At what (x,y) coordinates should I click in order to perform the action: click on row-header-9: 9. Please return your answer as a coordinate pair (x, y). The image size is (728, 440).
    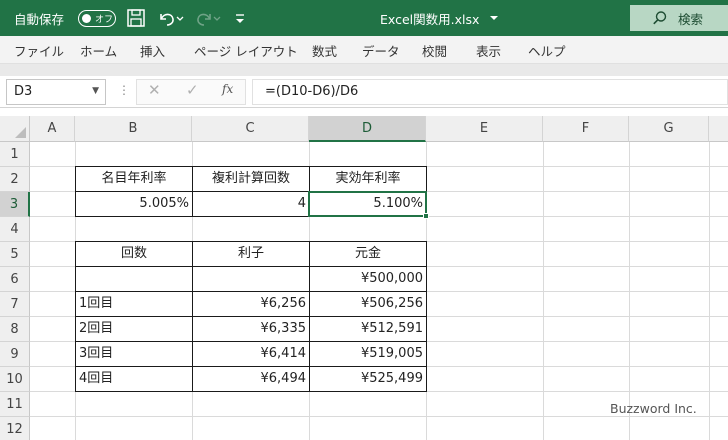
    Looking at the image, I should click on (15, 354).